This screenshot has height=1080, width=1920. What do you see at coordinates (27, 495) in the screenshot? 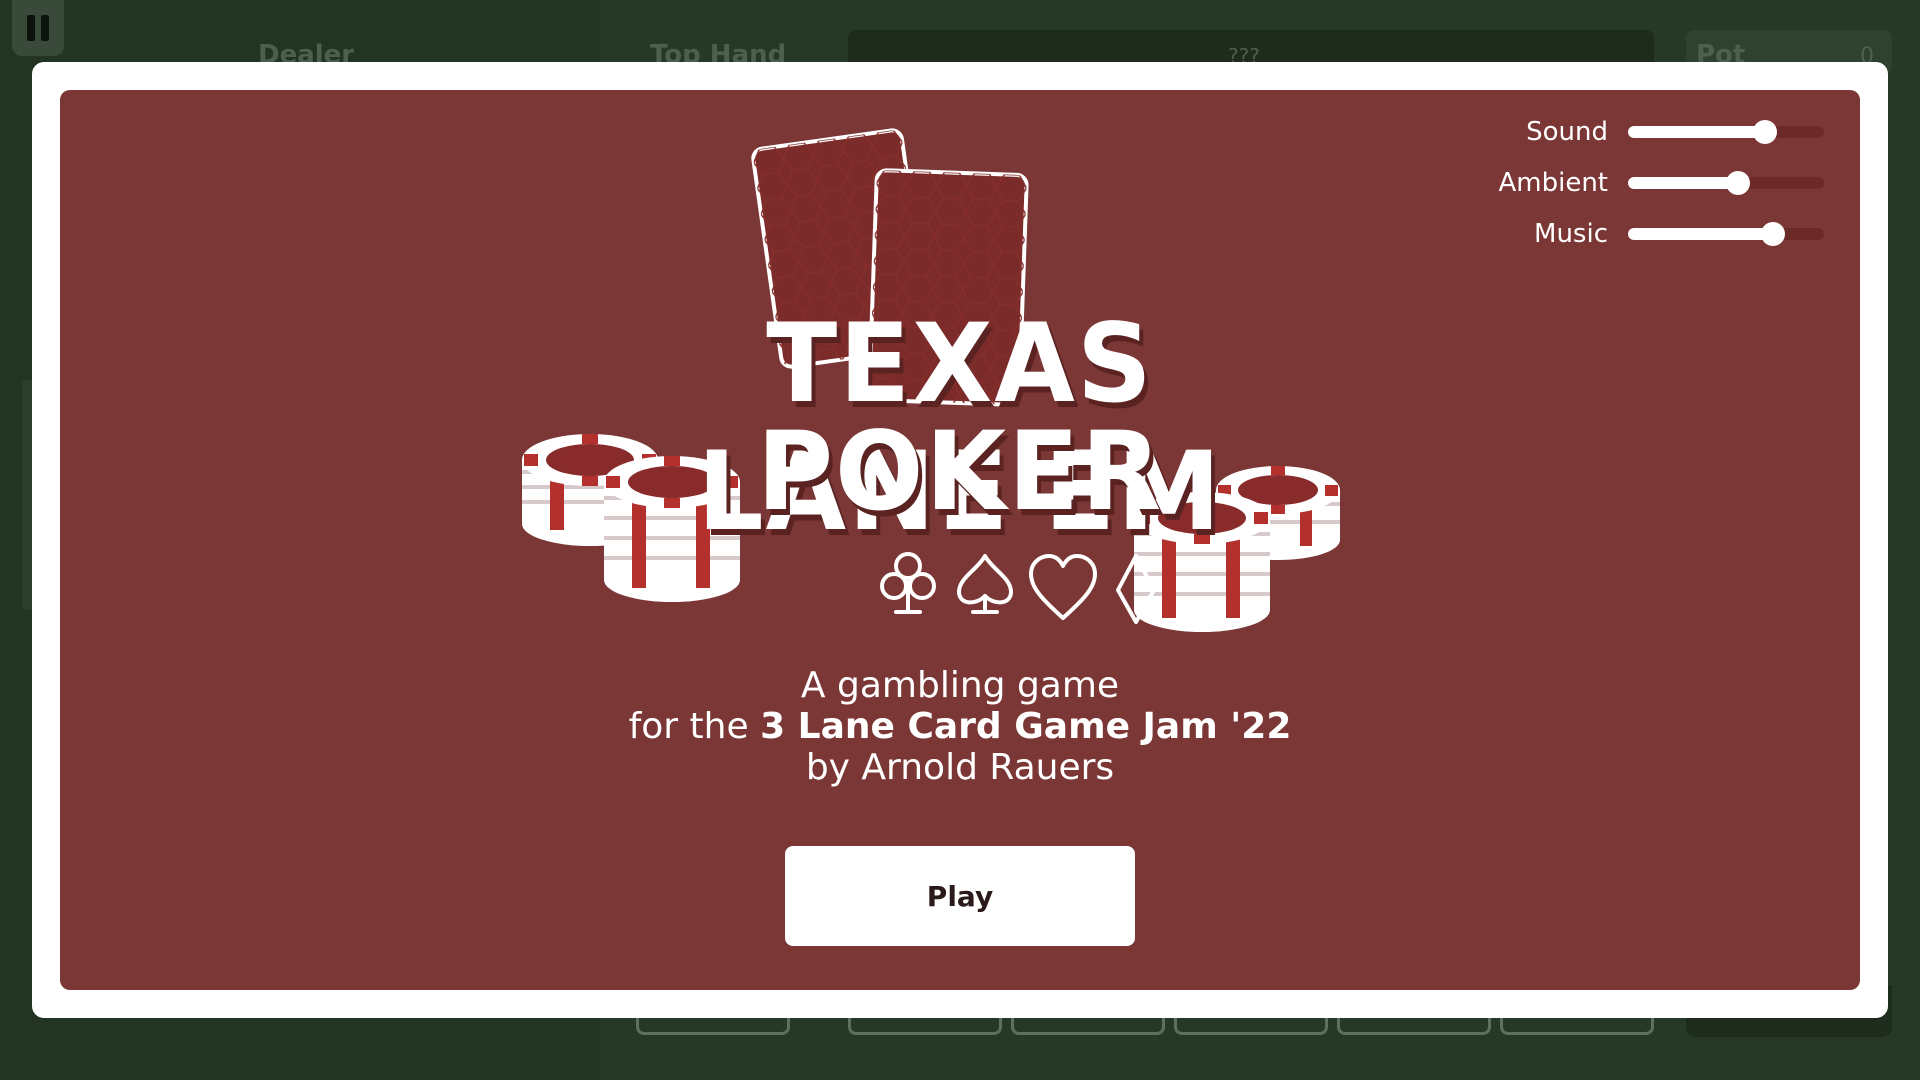
I see `side-handle` at bounding box center [27, 495].